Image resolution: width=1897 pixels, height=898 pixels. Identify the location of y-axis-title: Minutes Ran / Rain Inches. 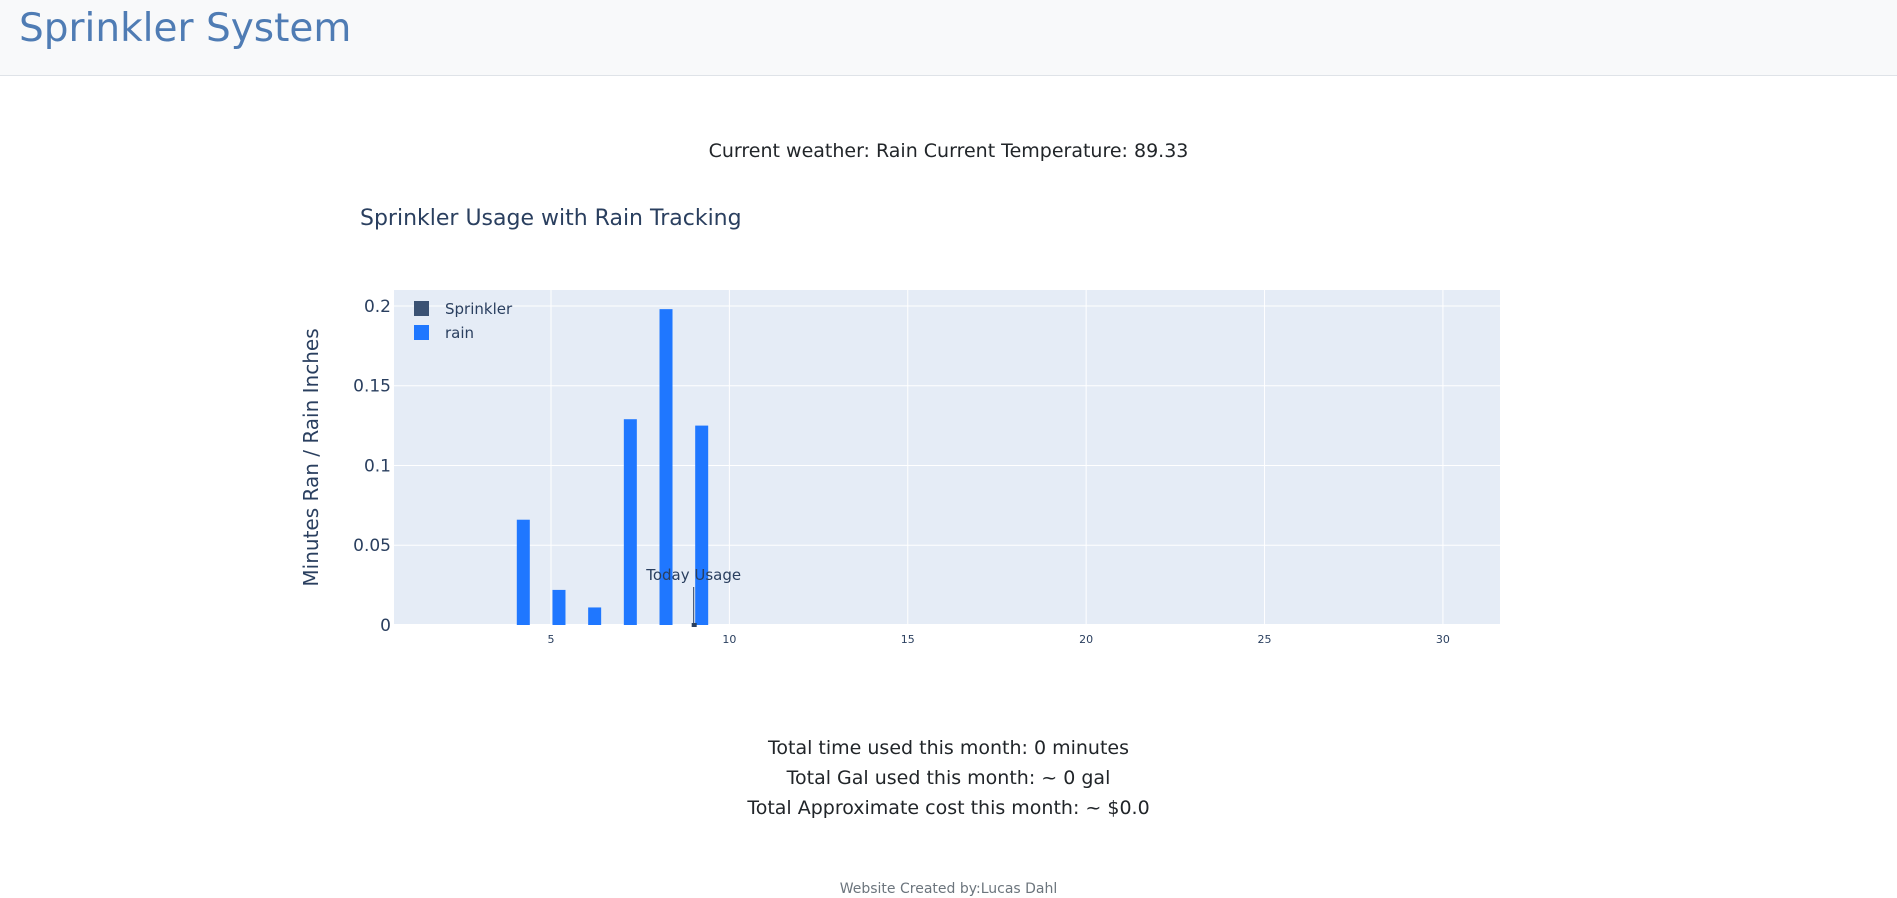
(311, 457).